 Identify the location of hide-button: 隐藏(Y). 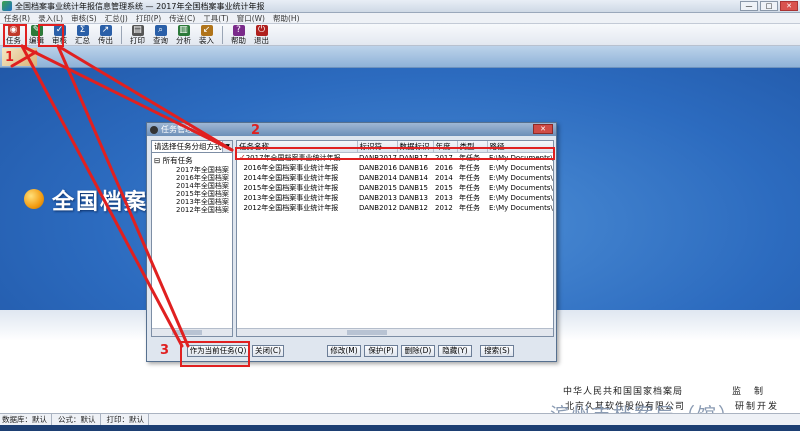
(455, 351).